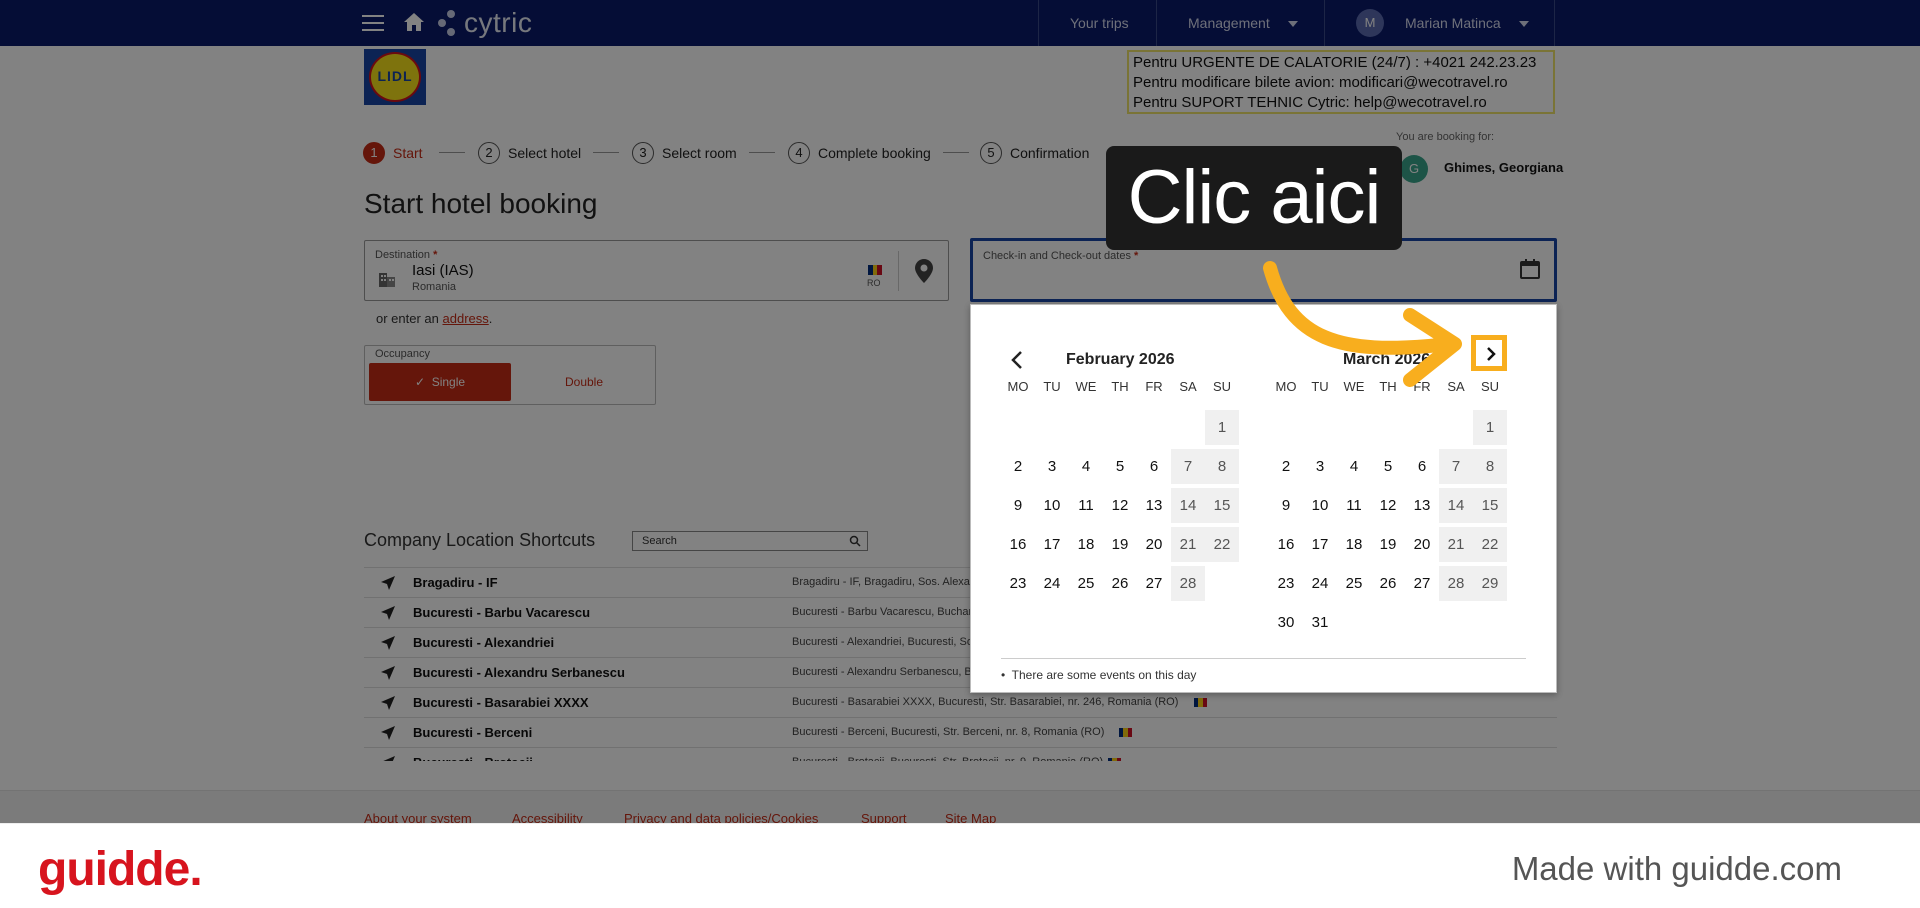 The image size is (1920, 908). What do you see at coordinates (1286, 622) in the screenshot?
I see `calendar-day: 30` at bounding box center [1286, 622].